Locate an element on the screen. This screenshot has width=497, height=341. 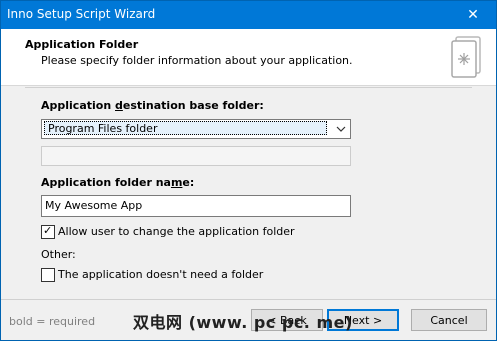
folder-name-label: Application folder name: is located at coordinates (118, 182).